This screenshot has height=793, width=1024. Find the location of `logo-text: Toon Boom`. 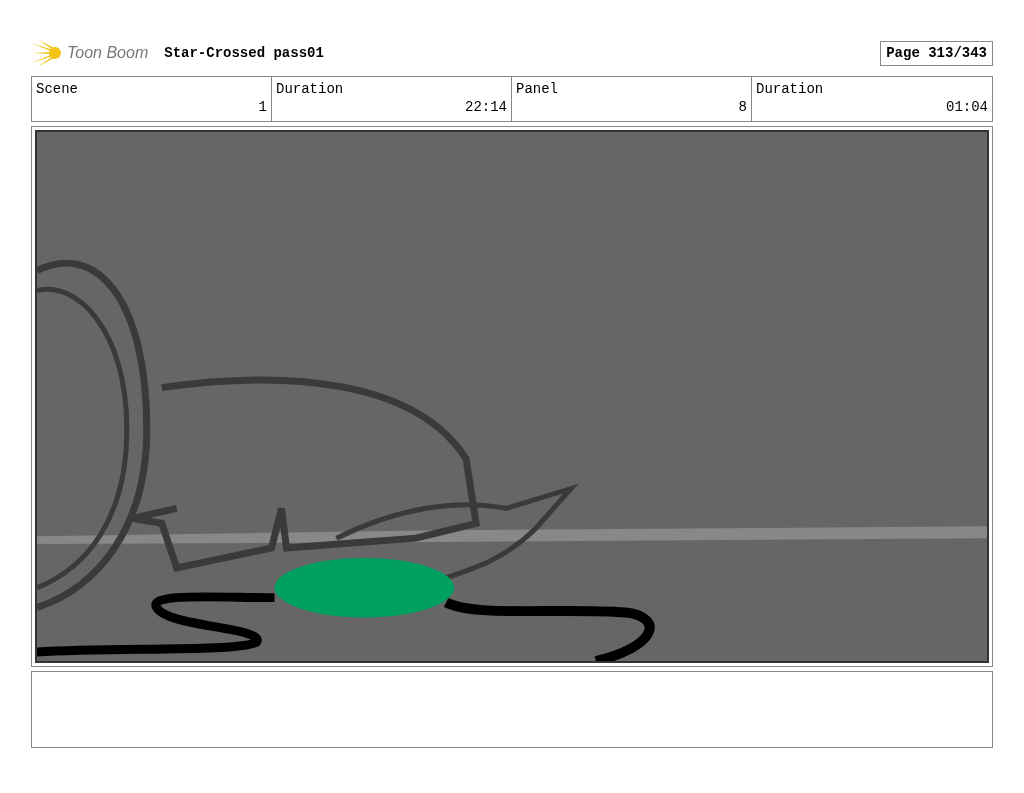

logo-text: Toon Boom is located at coordinates (108, 53).